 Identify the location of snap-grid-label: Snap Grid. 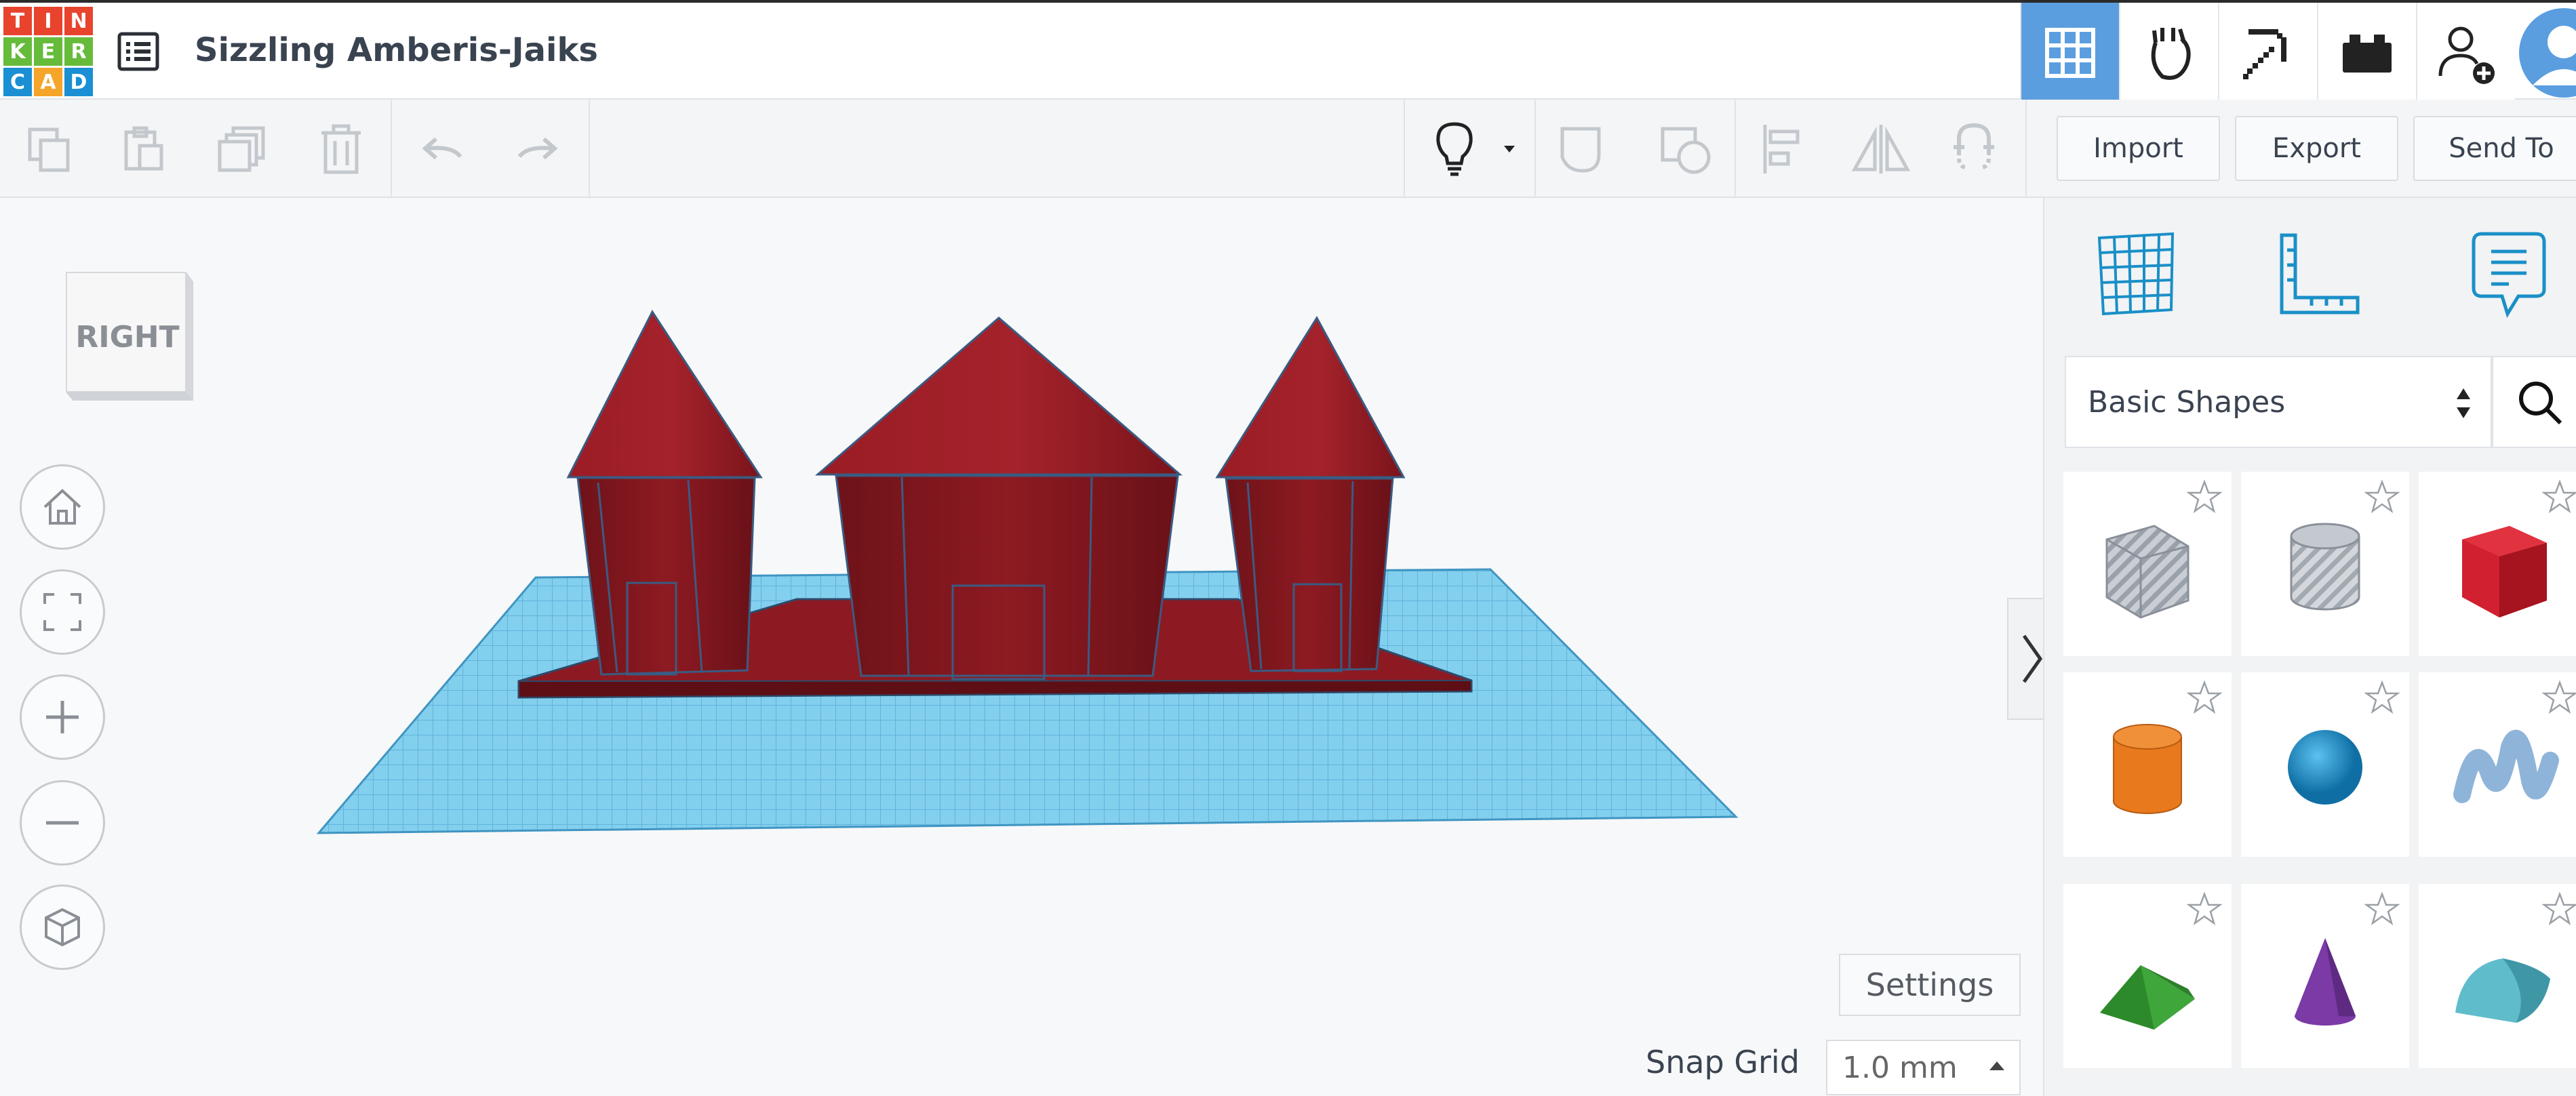
(1723, 1062).